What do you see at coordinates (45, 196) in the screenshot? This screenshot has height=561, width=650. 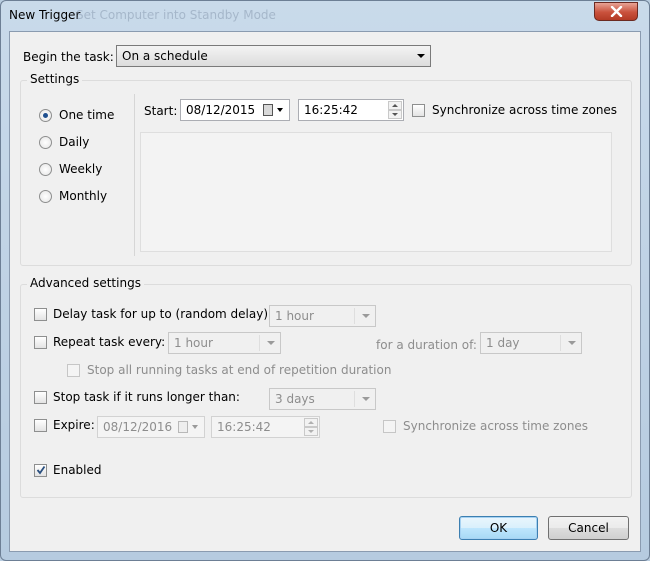 I see `radio-monthly` at bounding box center [45, 196].